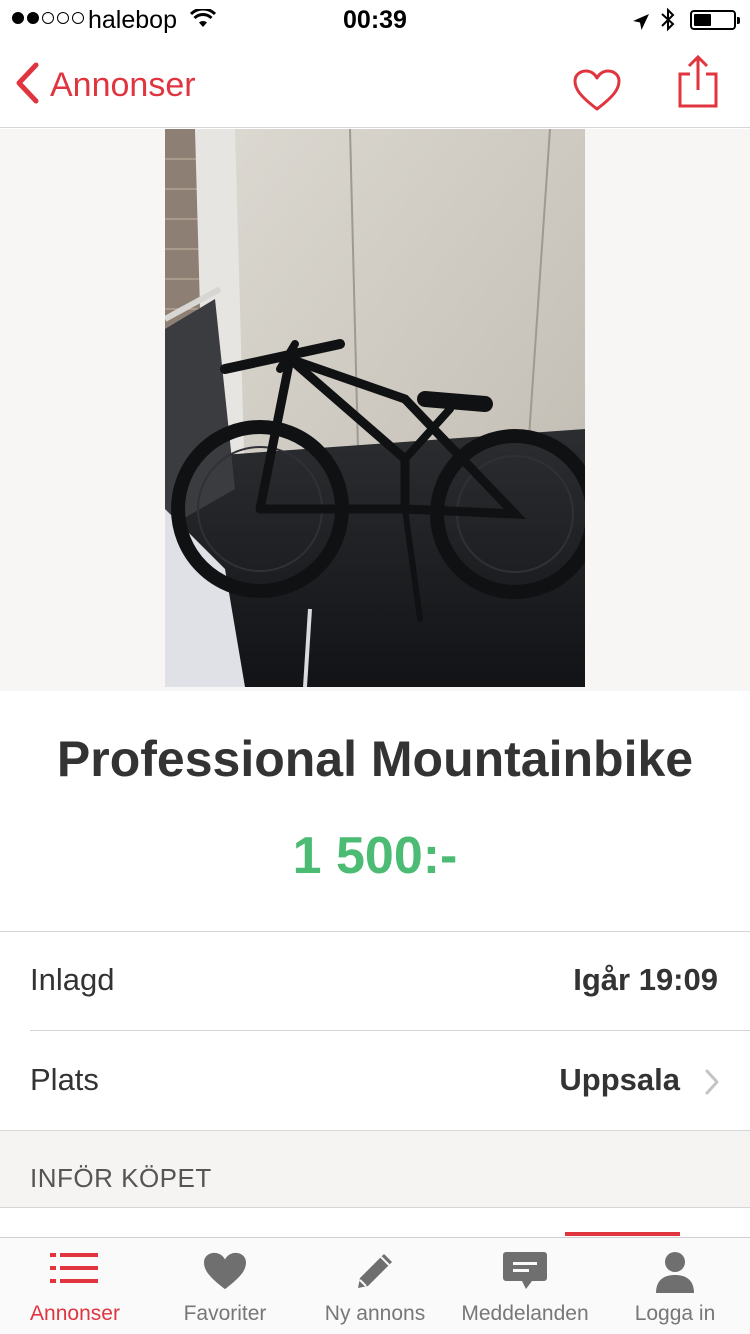 The image size is (750, 1334). Describe the element at coordinates (525, 1313) in the screenshot. I see `tab-label: Meddelanden` at that location.